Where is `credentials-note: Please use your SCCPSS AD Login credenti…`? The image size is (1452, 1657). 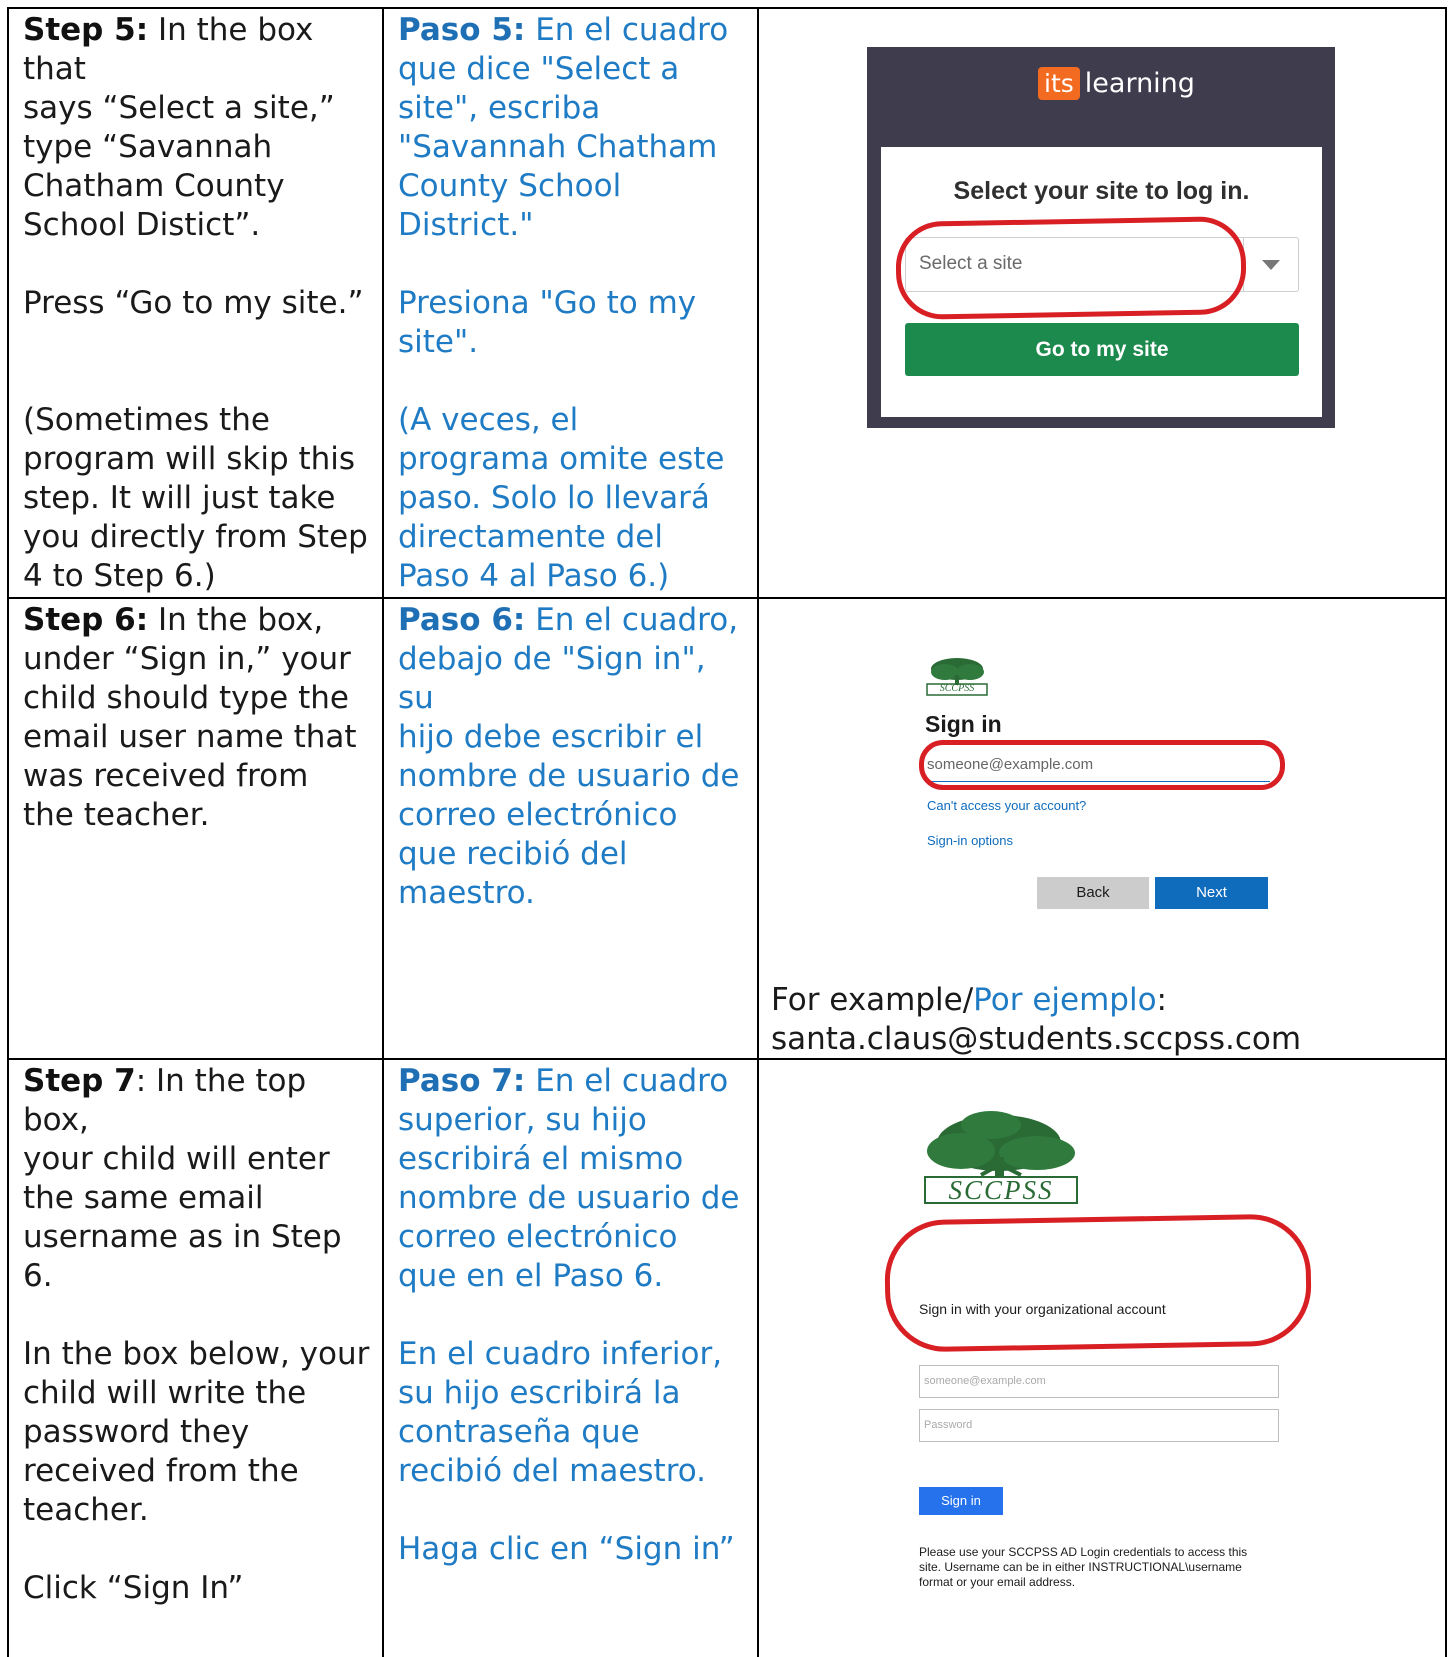
credentials-note: Please use your SCCPSS AD Login credenti… is located at coordinates (1083, 1567).